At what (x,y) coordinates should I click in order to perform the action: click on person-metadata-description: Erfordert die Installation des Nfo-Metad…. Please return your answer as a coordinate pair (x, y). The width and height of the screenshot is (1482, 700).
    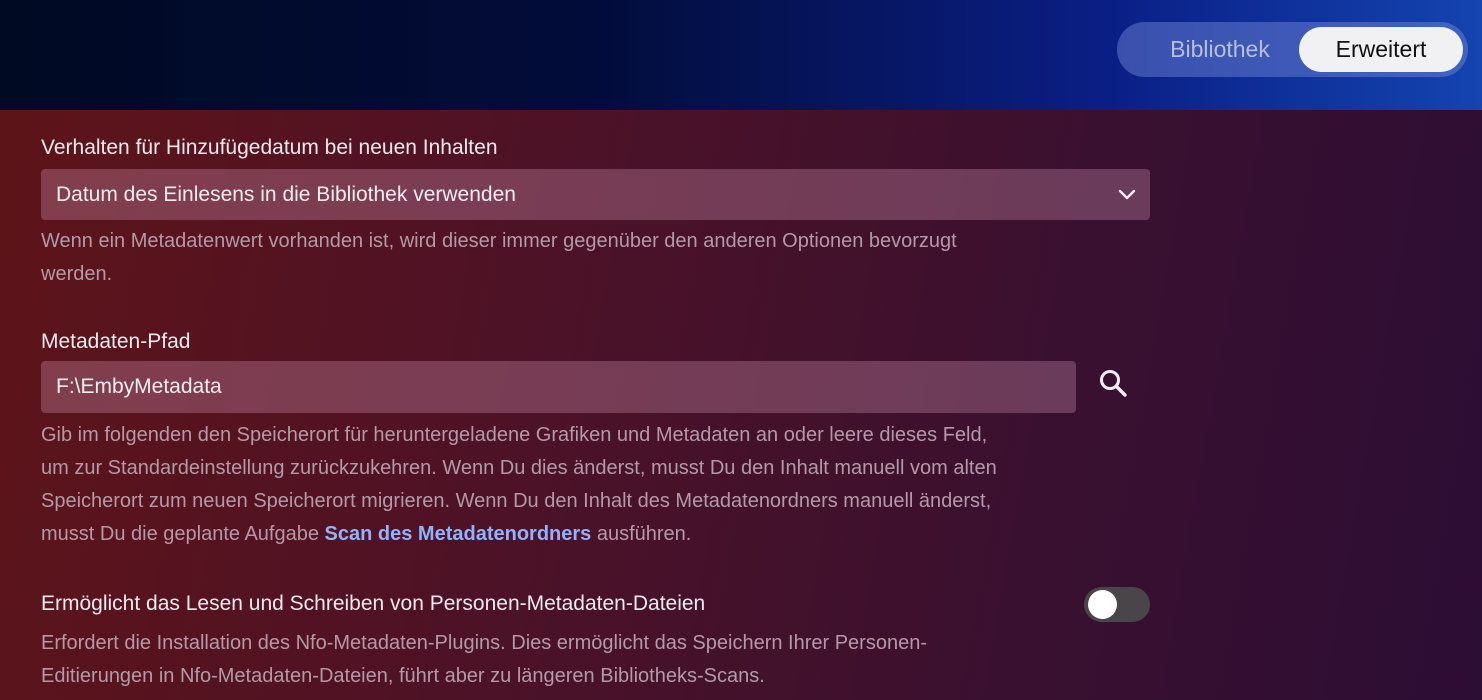
    Looking at the image, I should click on (484, 660).